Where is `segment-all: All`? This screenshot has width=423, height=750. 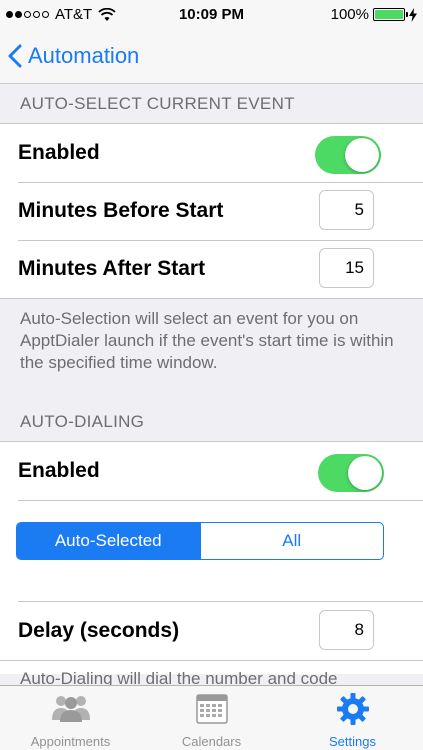 segment-all: All is located at coordinates (291, 541).